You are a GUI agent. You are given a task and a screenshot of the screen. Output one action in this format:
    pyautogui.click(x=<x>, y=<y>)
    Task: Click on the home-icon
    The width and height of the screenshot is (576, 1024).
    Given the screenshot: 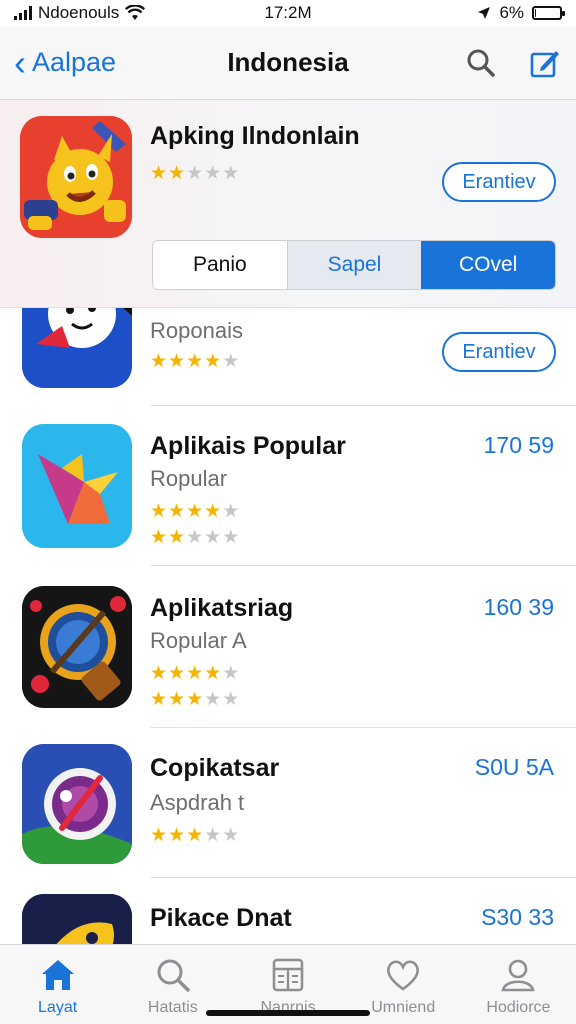 What is the action you would take?
    pyautogui.click(x=58, y=975)
    